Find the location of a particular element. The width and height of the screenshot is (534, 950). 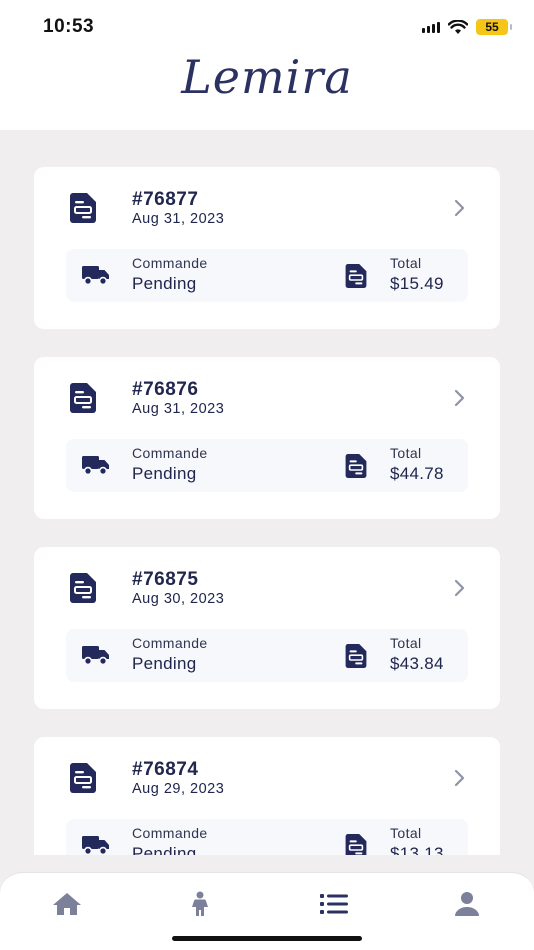

order-number: #76875 is located at coordinates (165, 579).